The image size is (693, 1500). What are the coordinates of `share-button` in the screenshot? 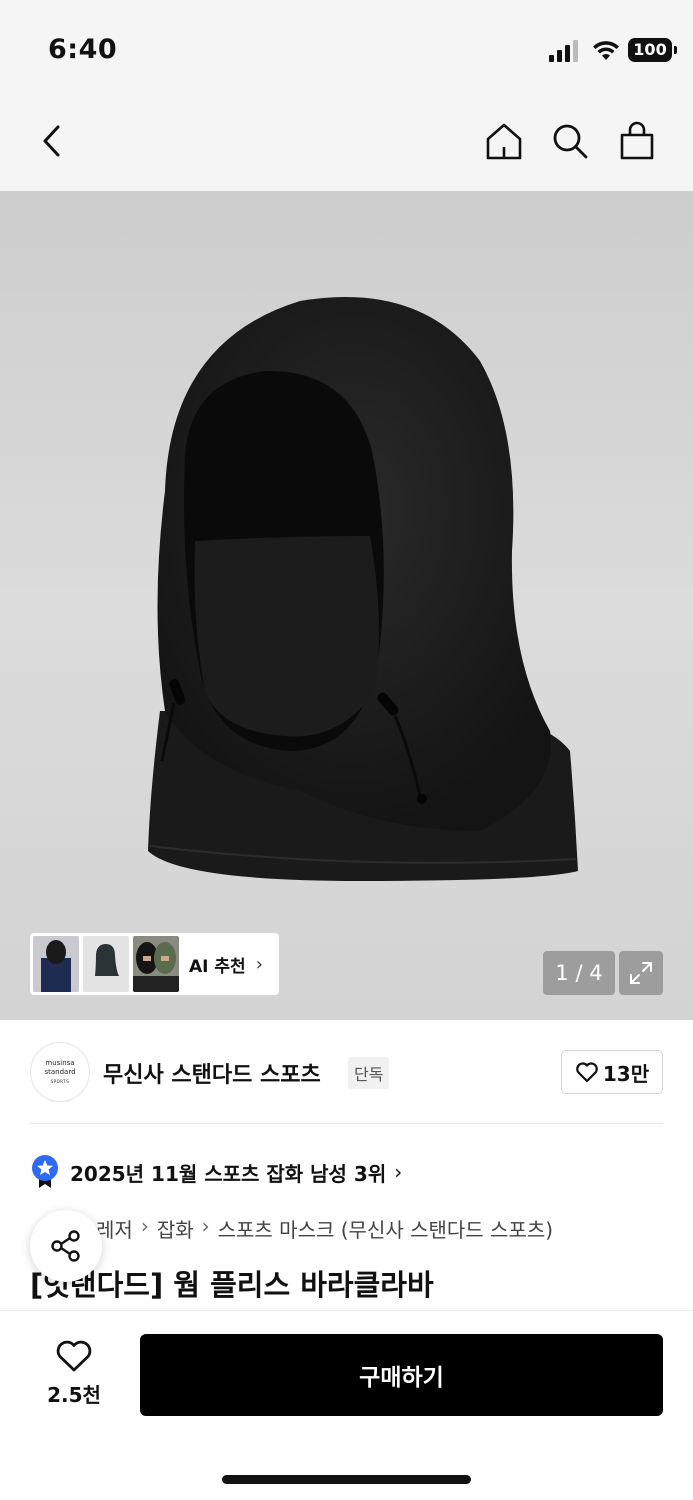 It's located at (66, 1246).